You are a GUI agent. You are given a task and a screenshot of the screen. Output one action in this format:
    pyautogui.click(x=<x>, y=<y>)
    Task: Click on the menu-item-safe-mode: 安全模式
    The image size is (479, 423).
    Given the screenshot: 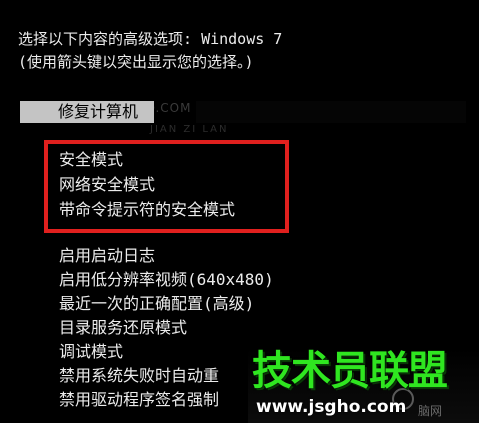 What is the action you would take?
    pyautogui.click(x=91, y=160)
    